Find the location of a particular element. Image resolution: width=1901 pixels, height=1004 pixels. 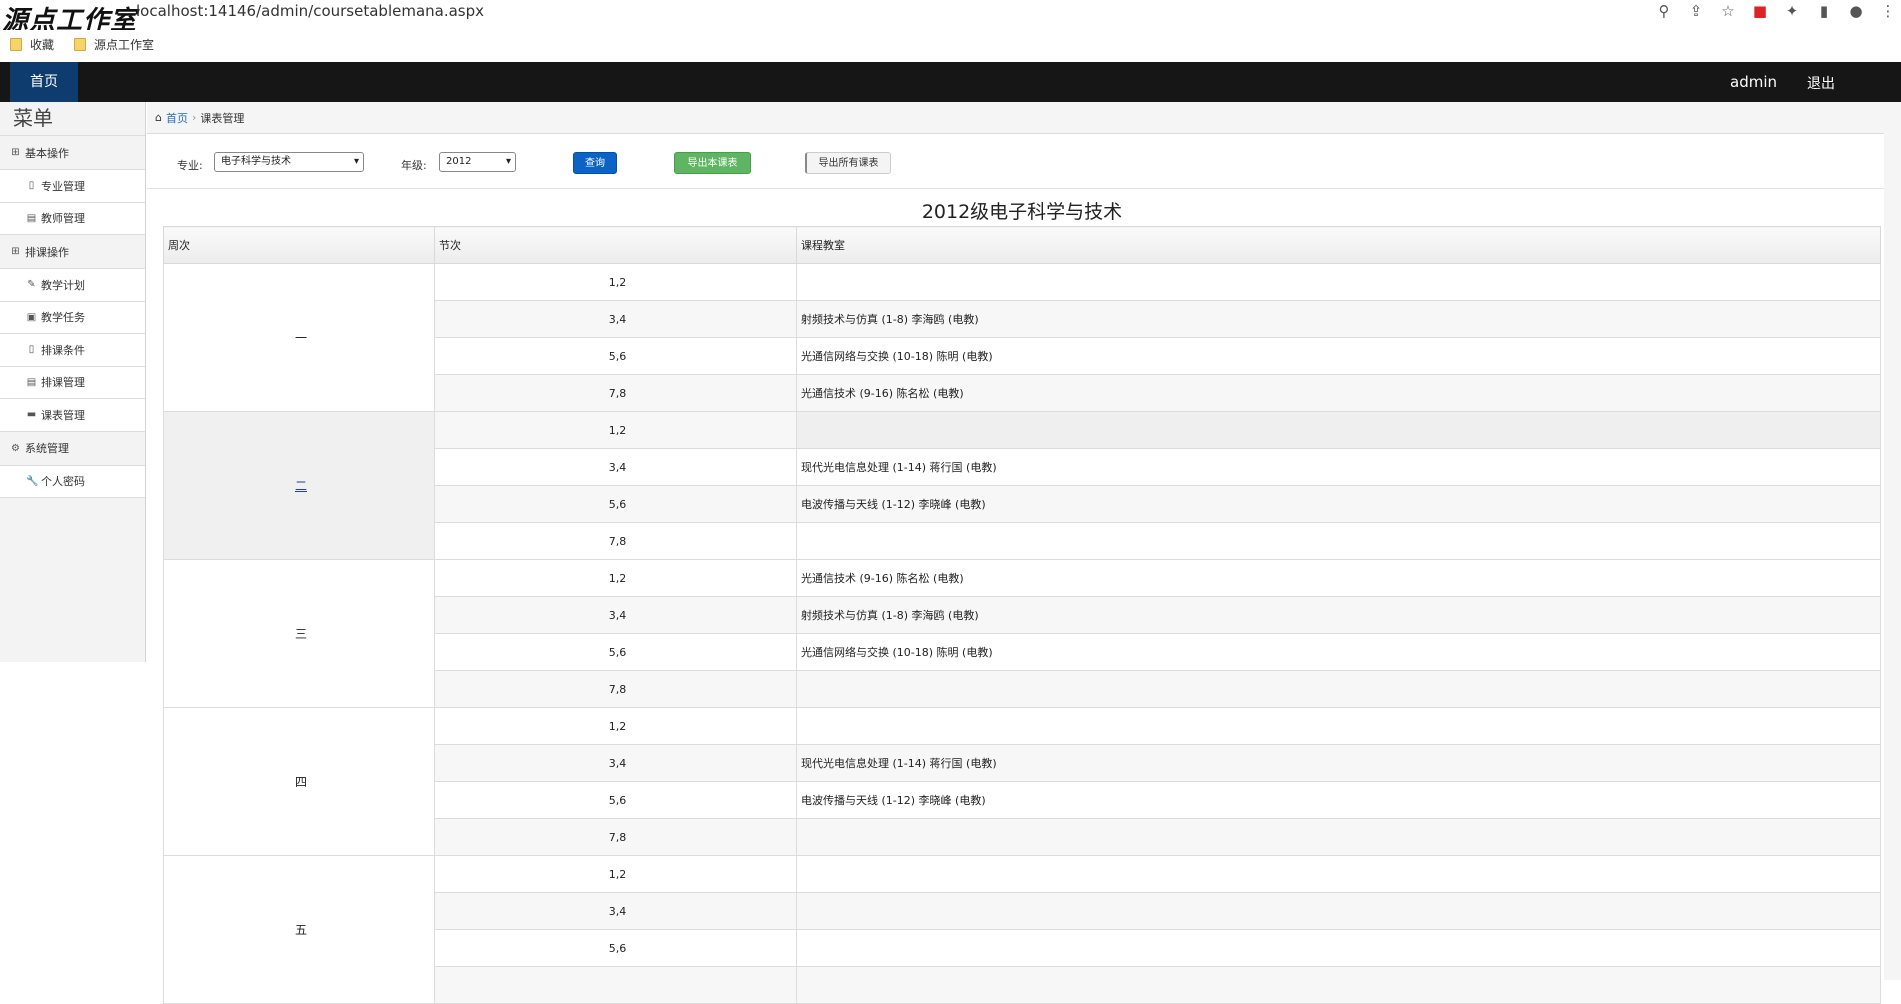

breadcrumb-home-link: 首页 is located at coordinates (177, 118).